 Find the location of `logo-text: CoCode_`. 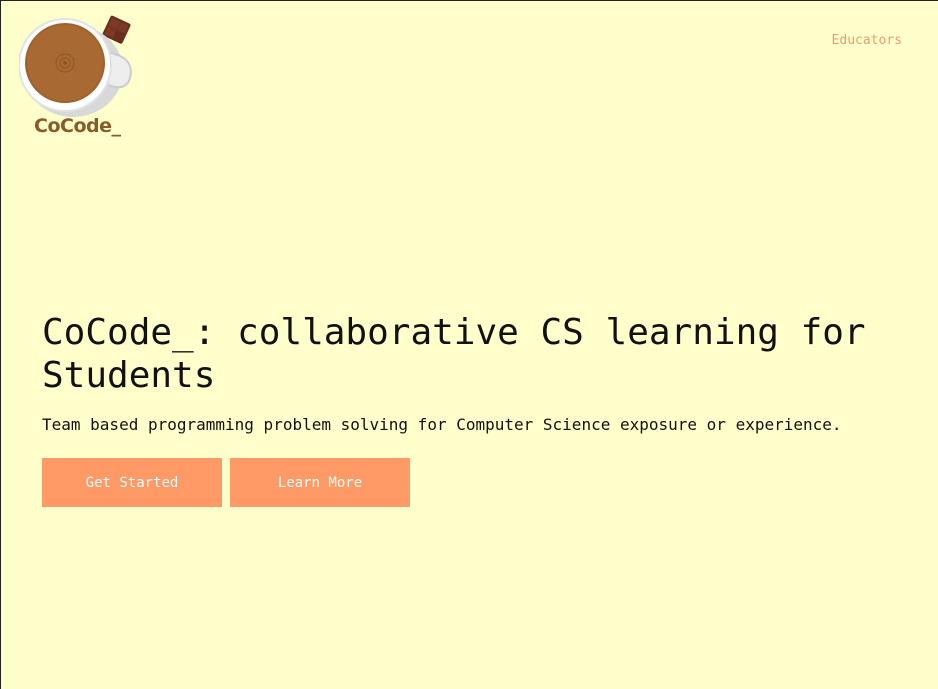

logo-text: CoCode_ is located at coordinates (77, 126).